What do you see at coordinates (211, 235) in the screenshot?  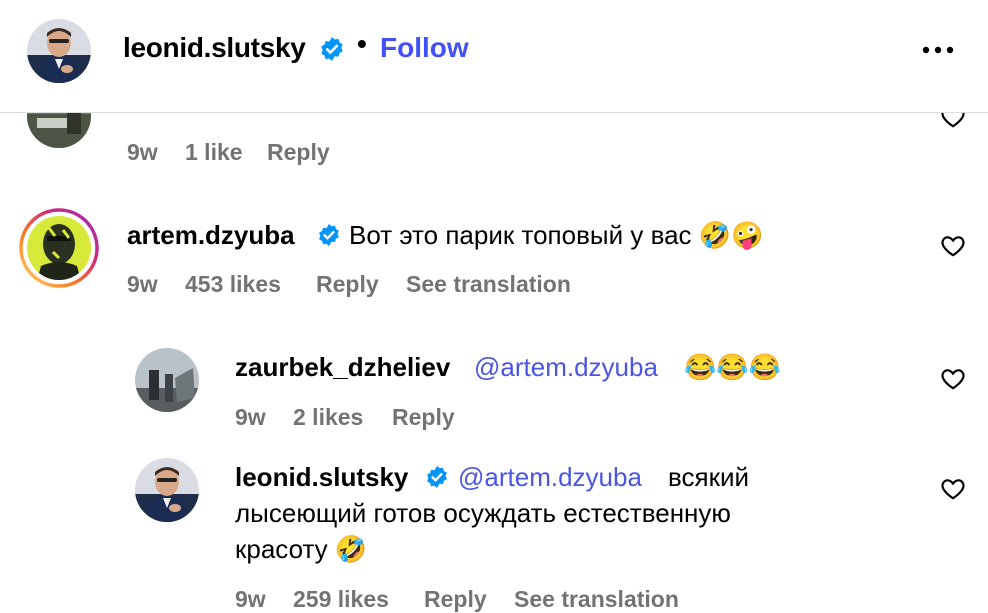 I see `comment-username: artem.dzyuba` at bounding box center [211, 235].